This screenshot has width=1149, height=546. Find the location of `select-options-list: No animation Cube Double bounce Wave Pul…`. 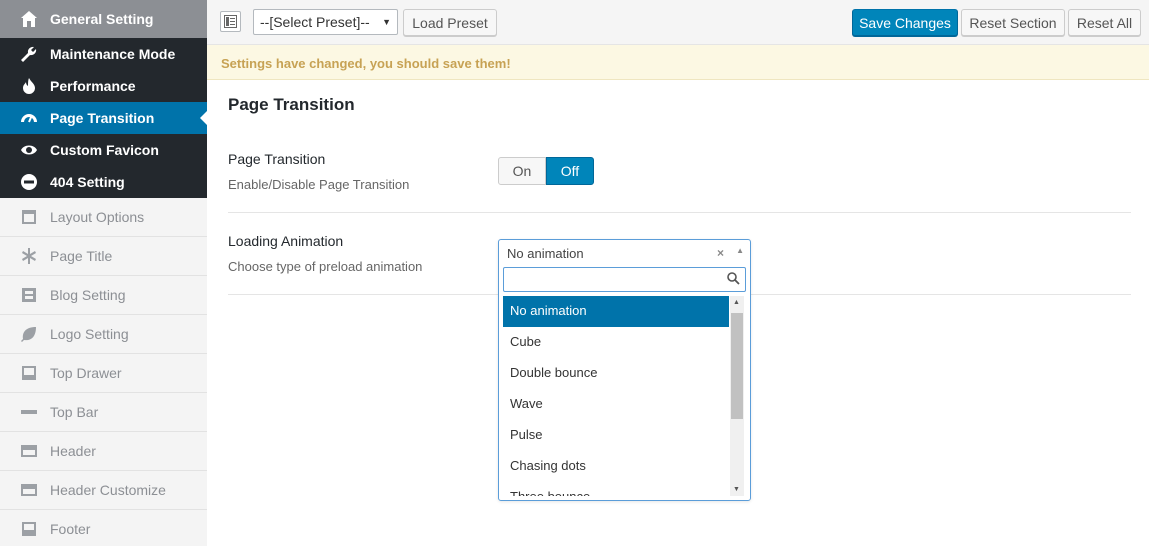

select-options-list: No animation Cube Double bounce Wave Pul… is located at coordinates (616, 396).